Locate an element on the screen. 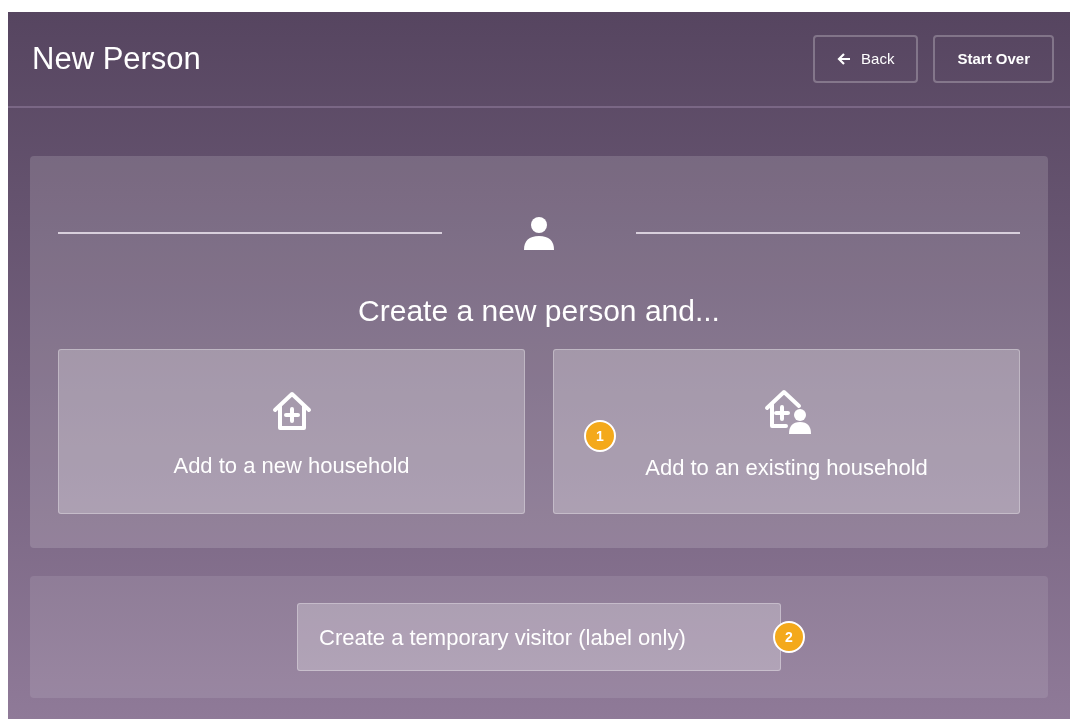 This screenshot has width=1070, height=719. page-title: New Person is located at coordinates (116, 58).